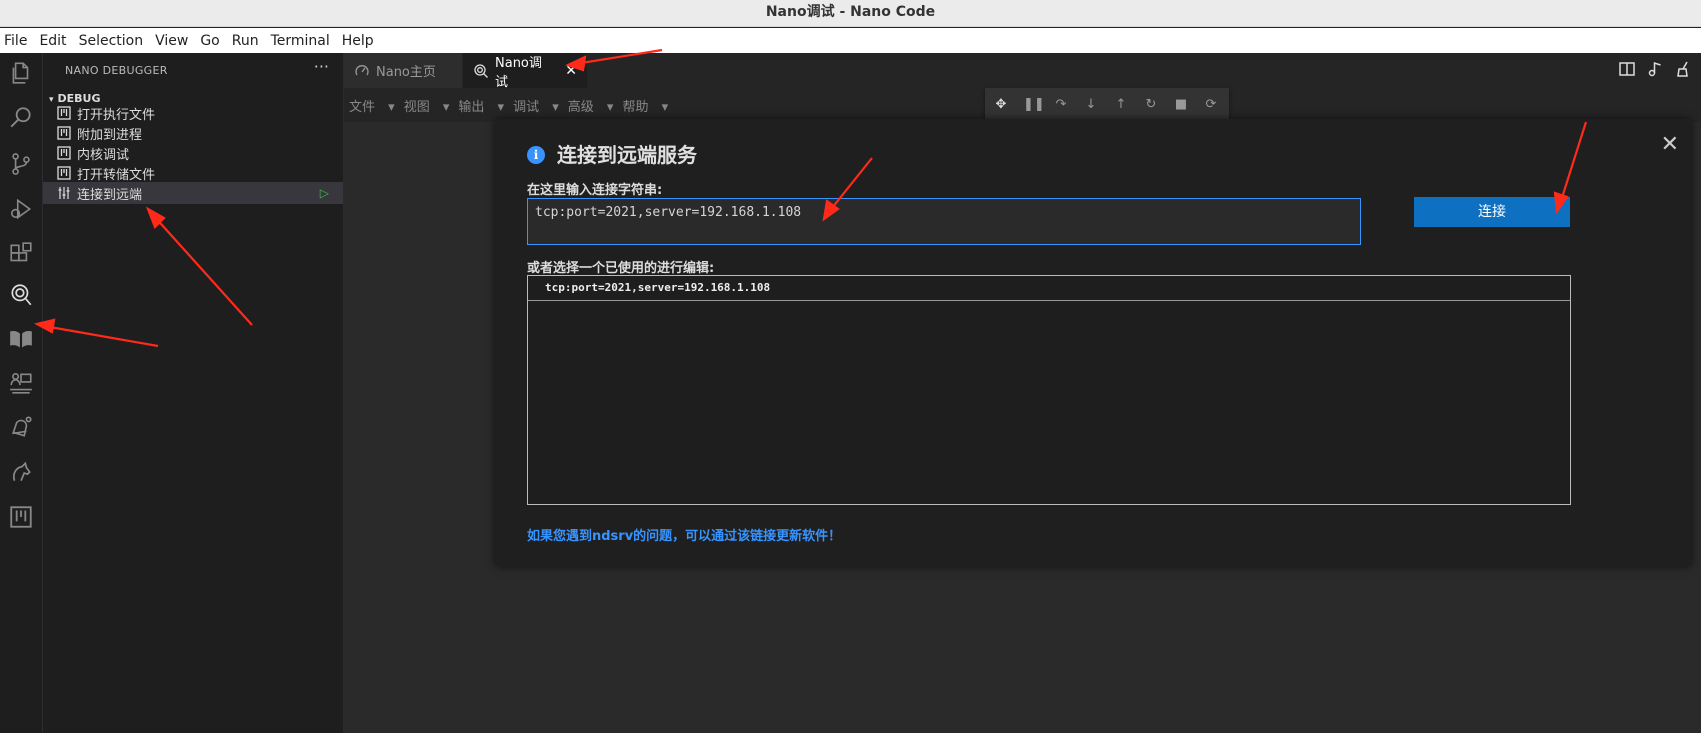 This screenshot has height=733, width=1701. I want to click on menu-help: Help, so click(358, 41).